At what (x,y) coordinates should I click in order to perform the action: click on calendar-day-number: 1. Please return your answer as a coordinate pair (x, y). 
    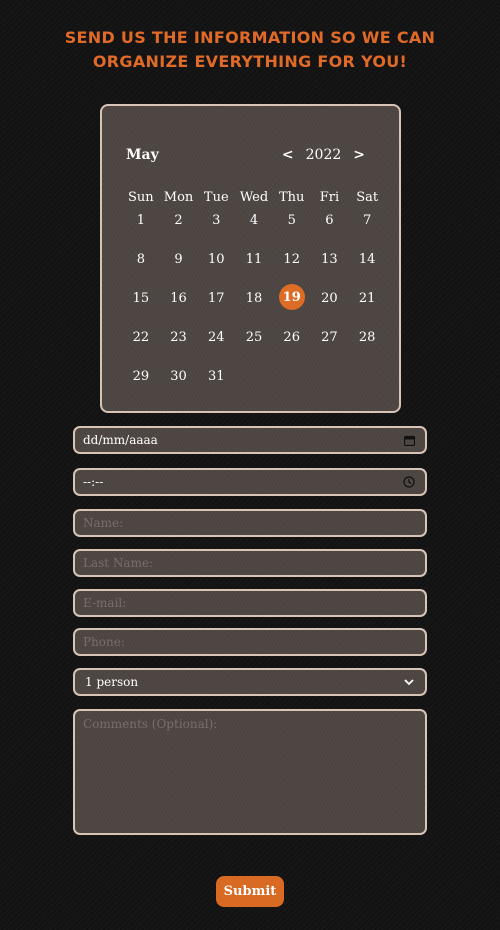
    Looking at the image, I should click on (140, 220).